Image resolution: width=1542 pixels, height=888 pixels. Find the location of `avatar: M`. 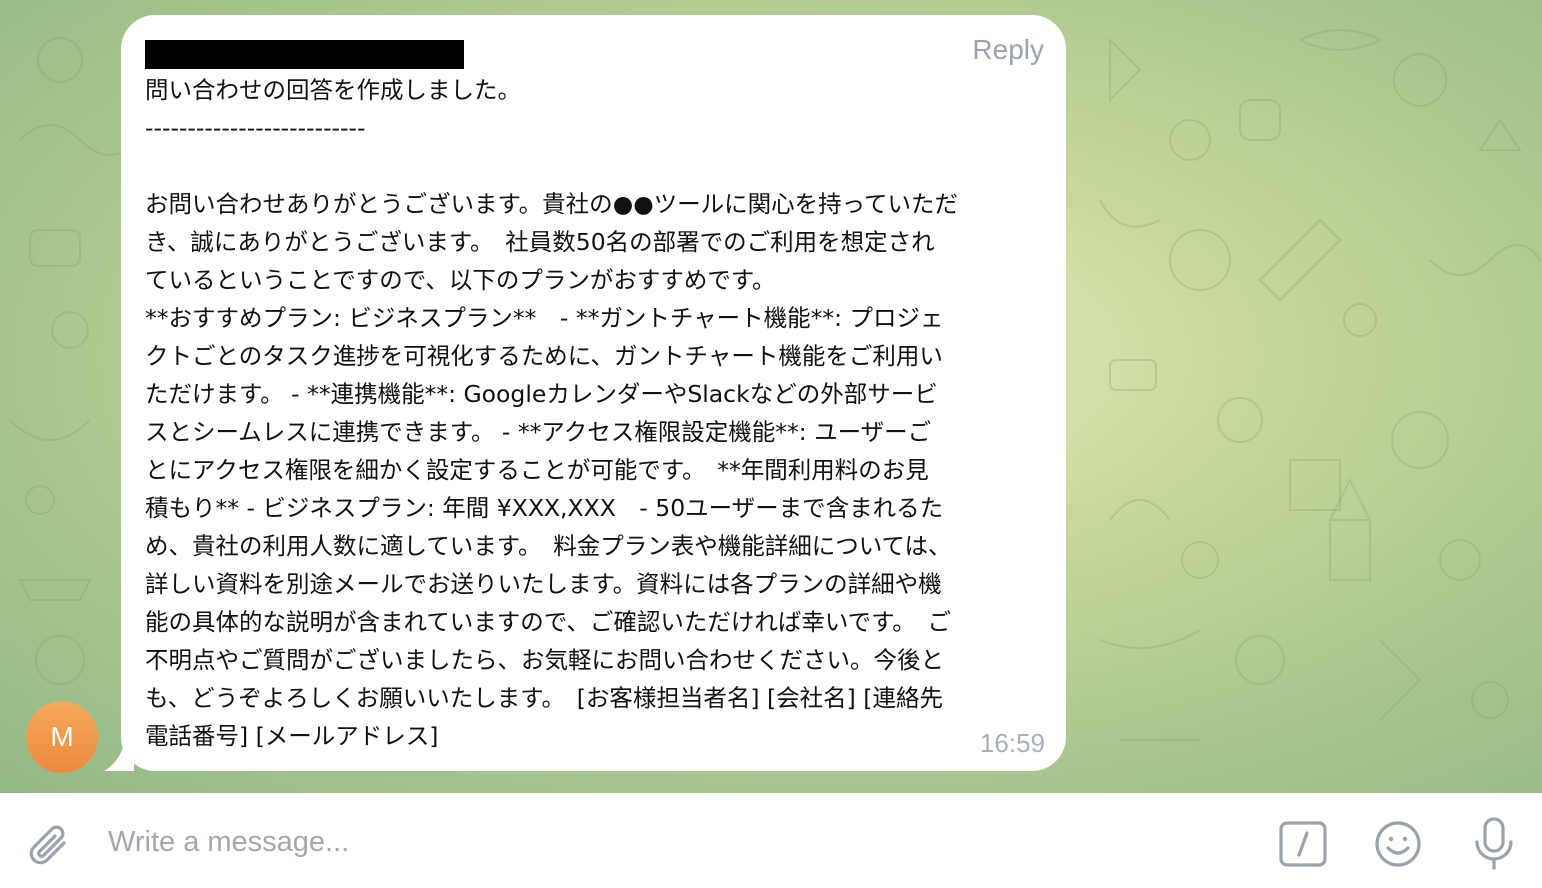

avatar: M is located at coordinates (62, 737).